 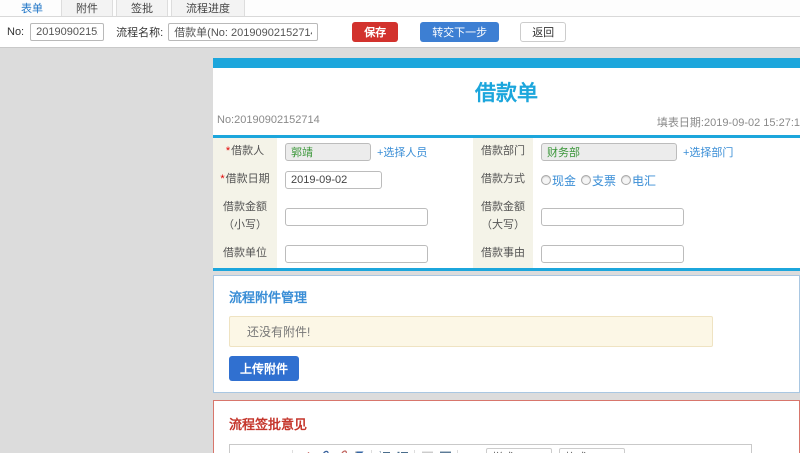 What do you see at coordinates (506, 93) in the screenshot?
I see `page-title: 借款单` at bounding box center [506, 93].